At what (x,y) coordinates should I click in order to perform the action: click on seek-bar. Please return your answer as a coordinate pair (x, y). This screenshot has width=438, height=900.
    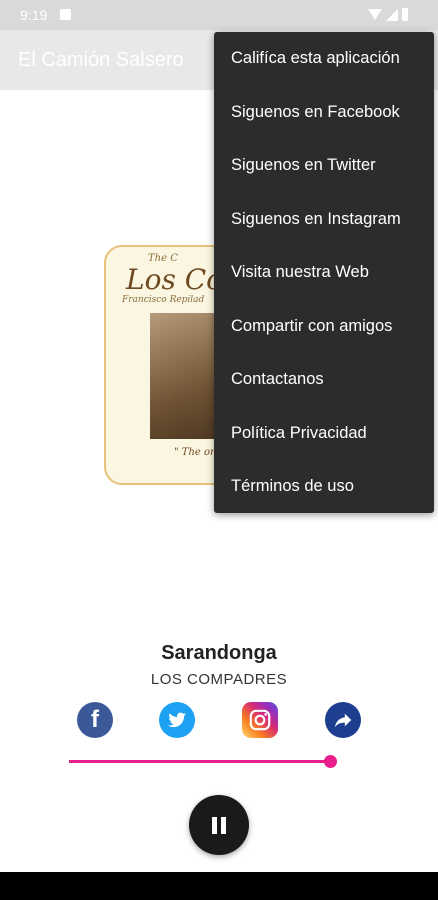
    Looking at the image, I should click on (200, 761).